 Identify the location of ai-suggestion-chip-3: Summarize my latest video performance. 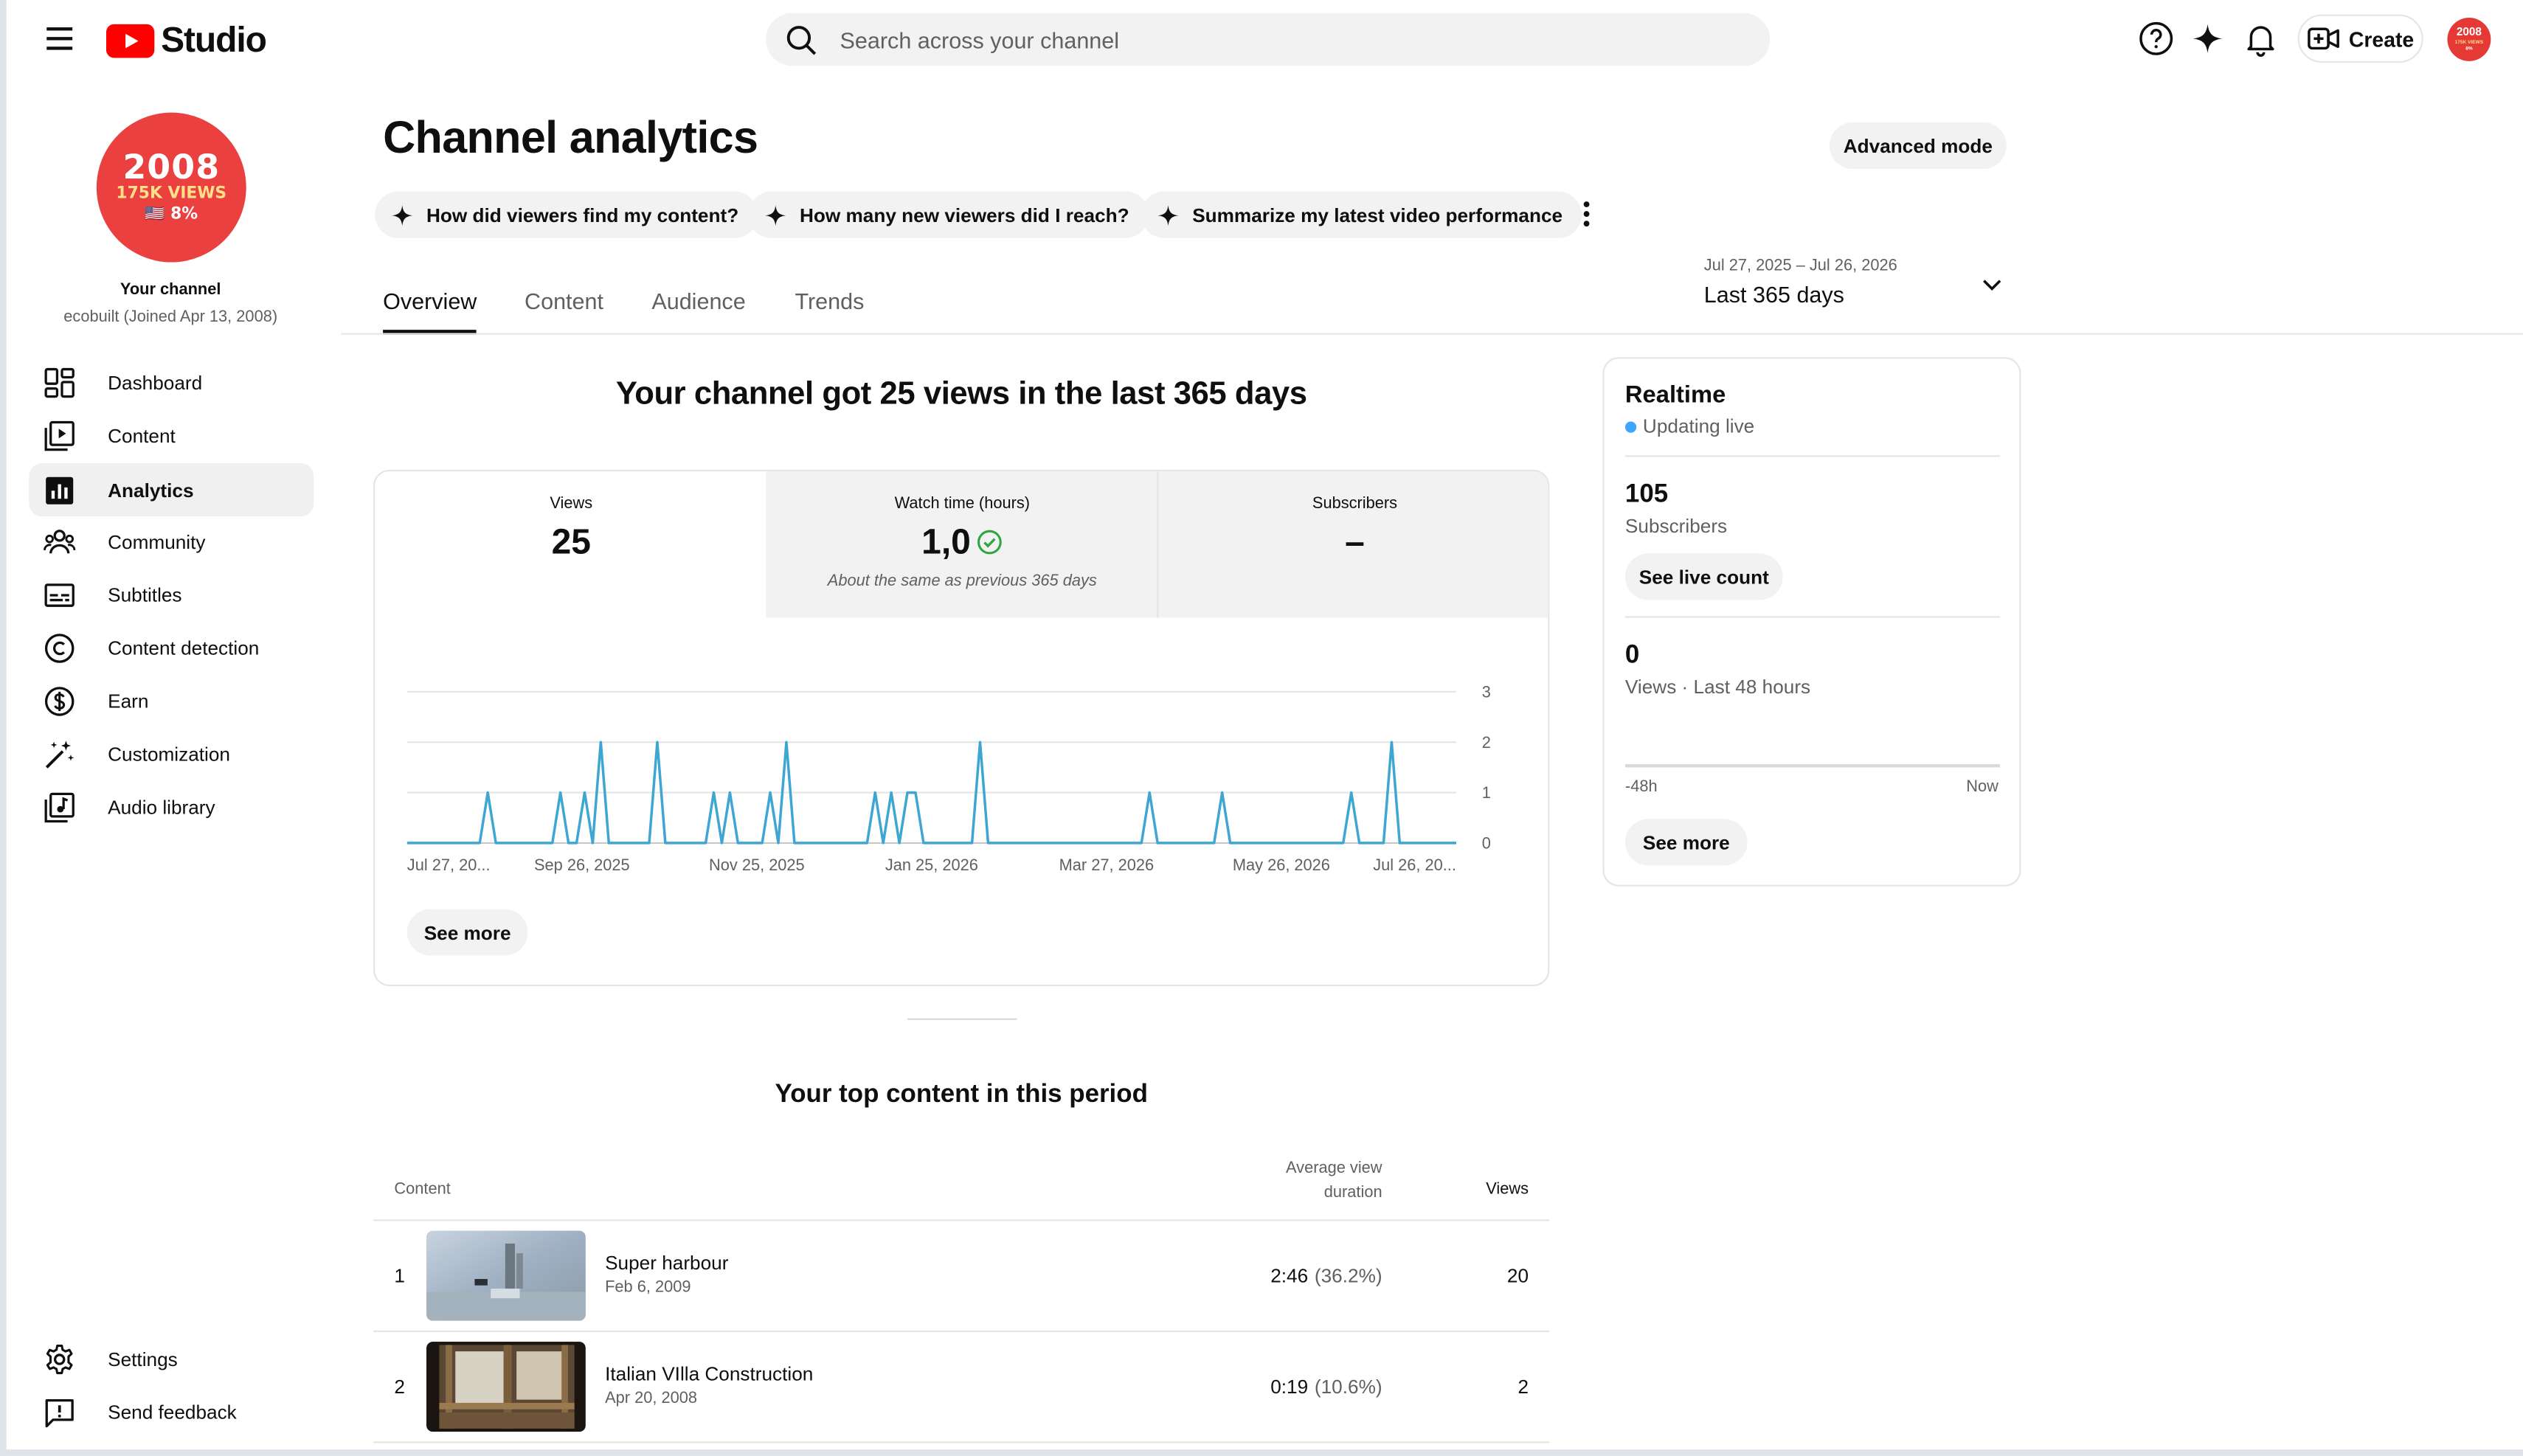
(1361, 214).